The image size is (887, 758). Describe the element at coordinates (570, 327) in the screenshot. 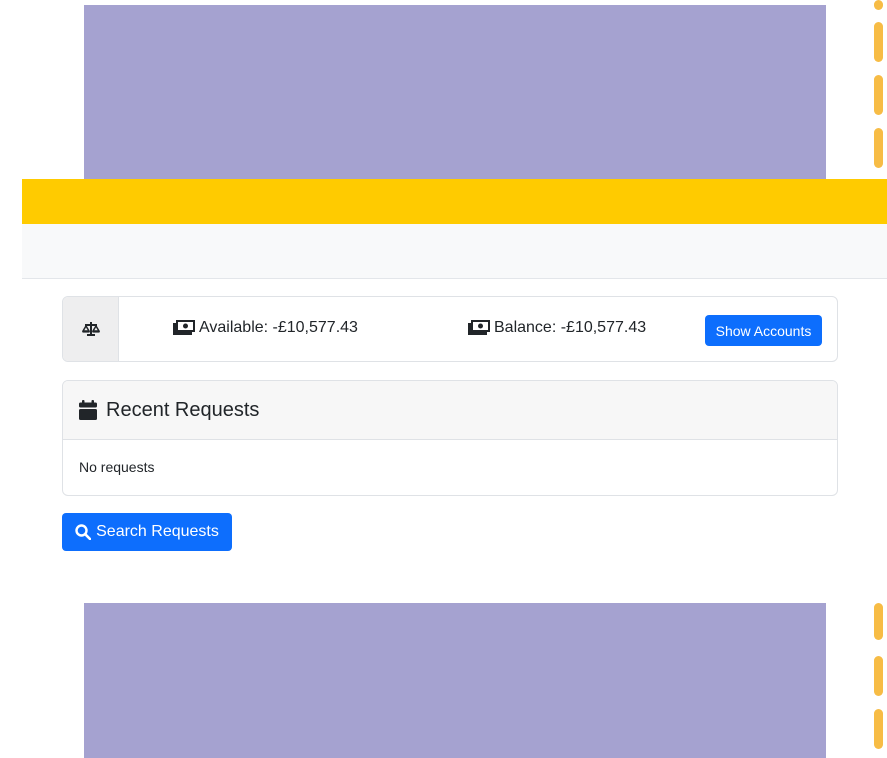

I see `balance-label: Balance: -£10,577.43` at that location.